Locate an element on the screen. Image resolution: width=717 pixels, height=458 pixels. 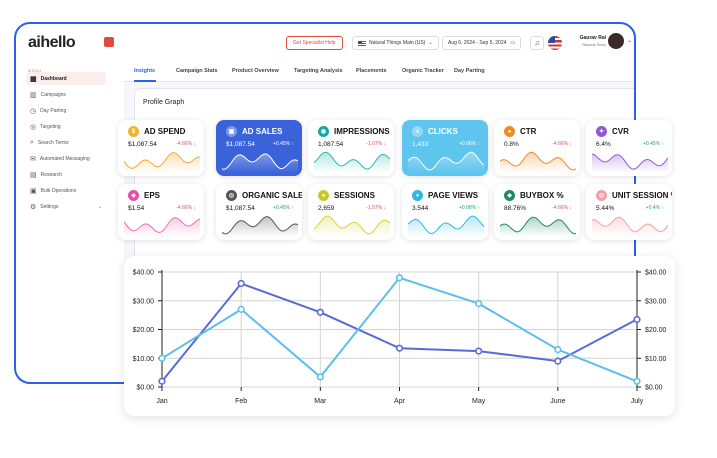
x-tick-label: Mar is located at coordinates (320, 401).